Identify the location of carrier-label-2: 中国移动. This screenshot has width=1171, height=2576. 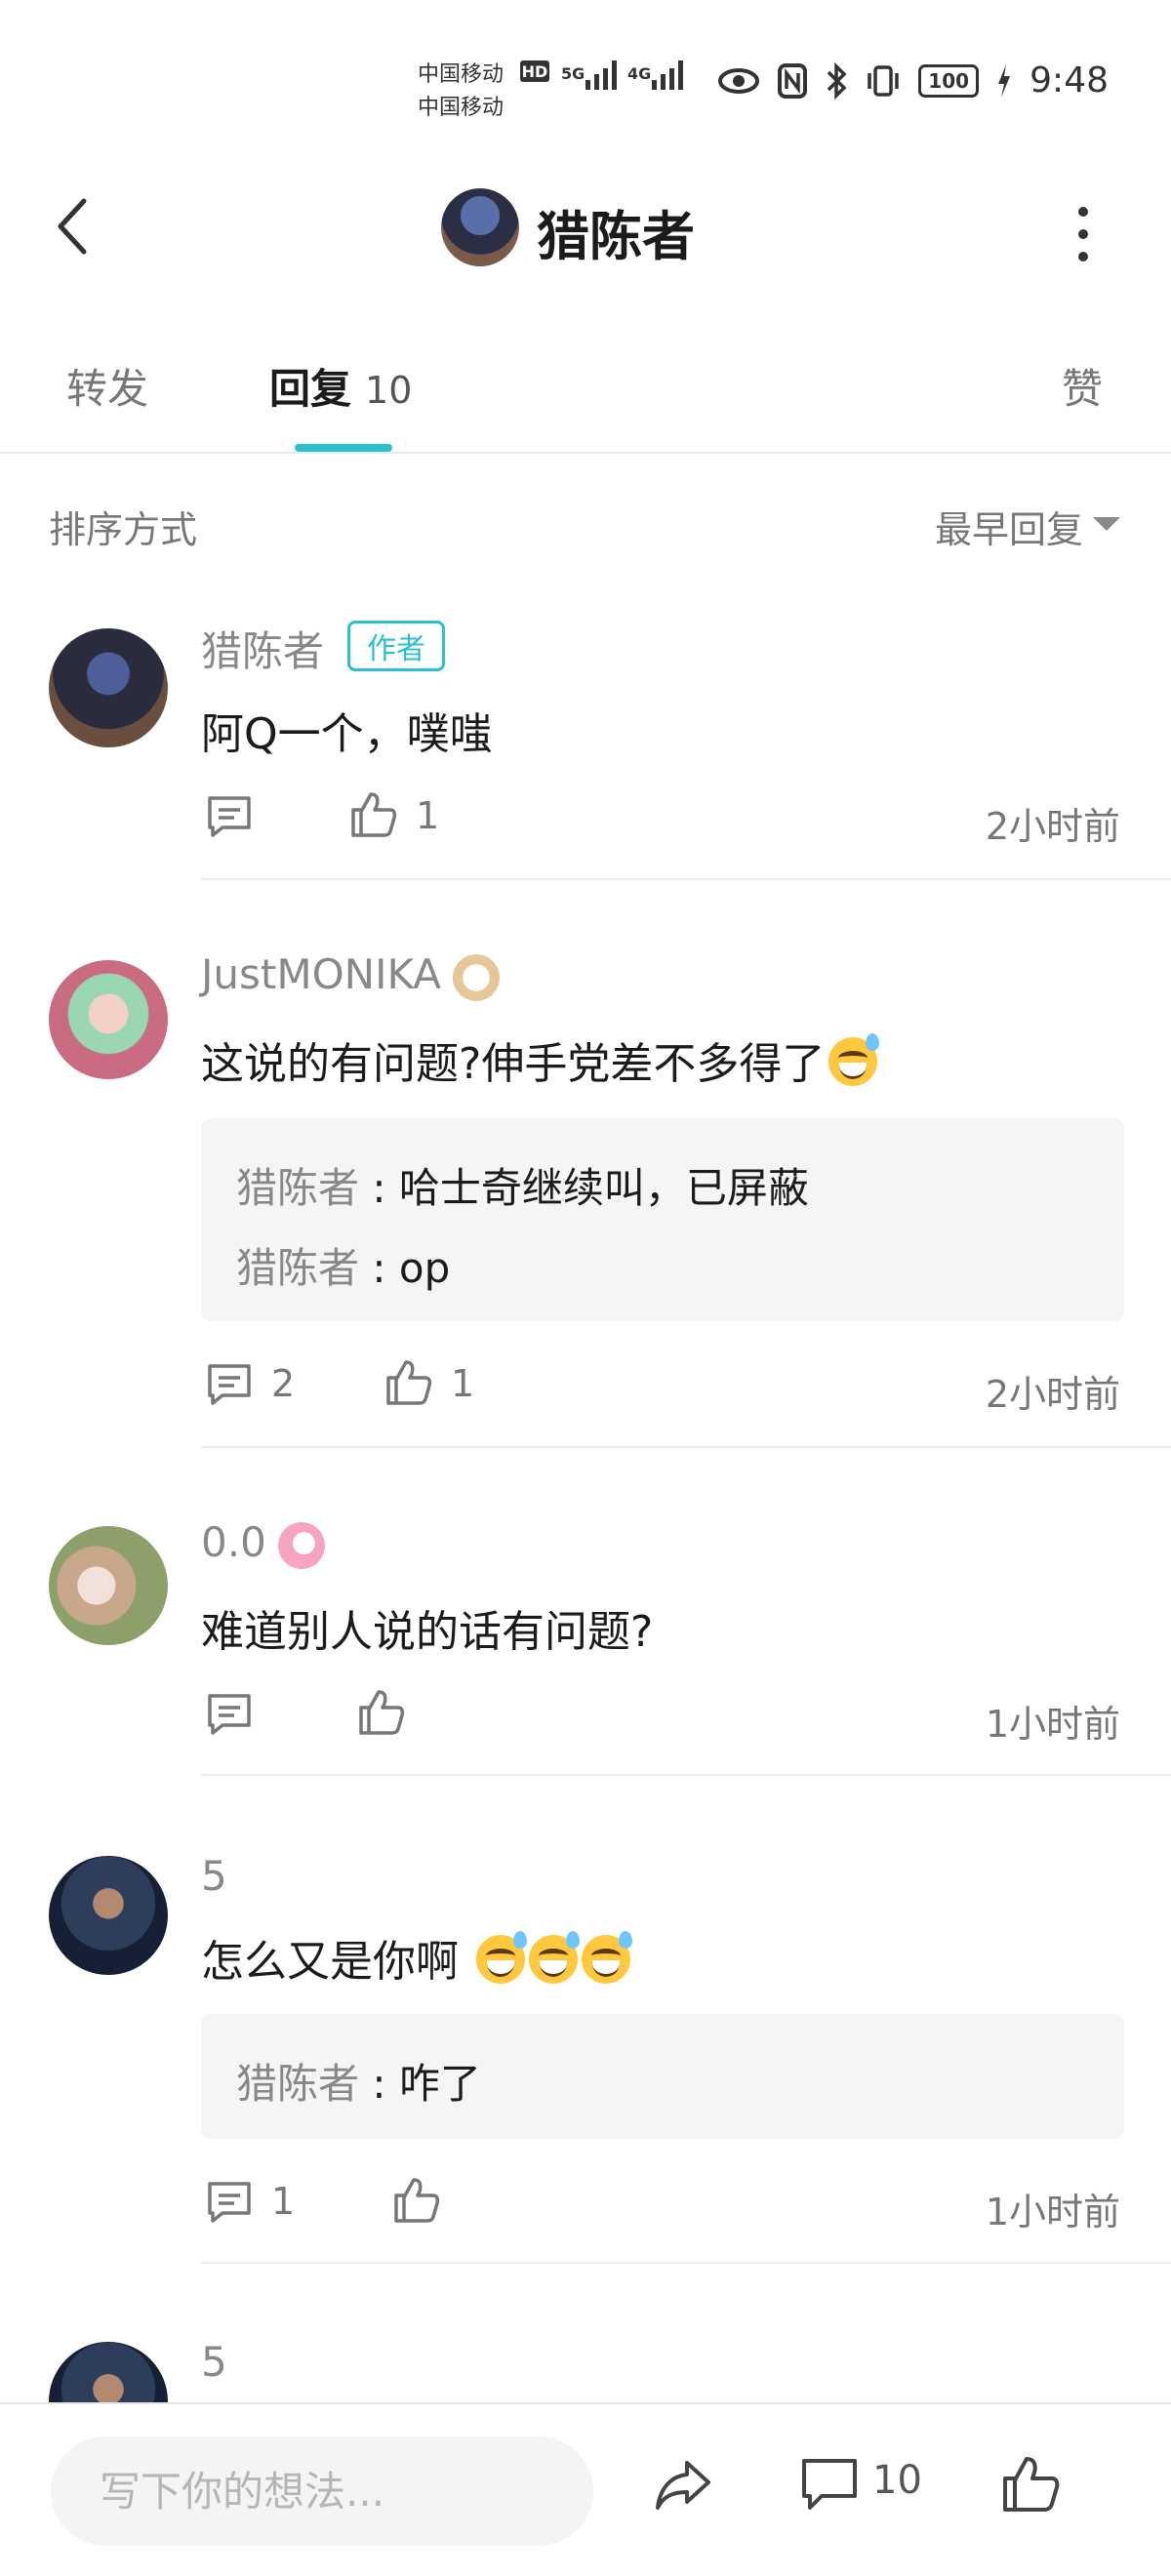
(461, 108).